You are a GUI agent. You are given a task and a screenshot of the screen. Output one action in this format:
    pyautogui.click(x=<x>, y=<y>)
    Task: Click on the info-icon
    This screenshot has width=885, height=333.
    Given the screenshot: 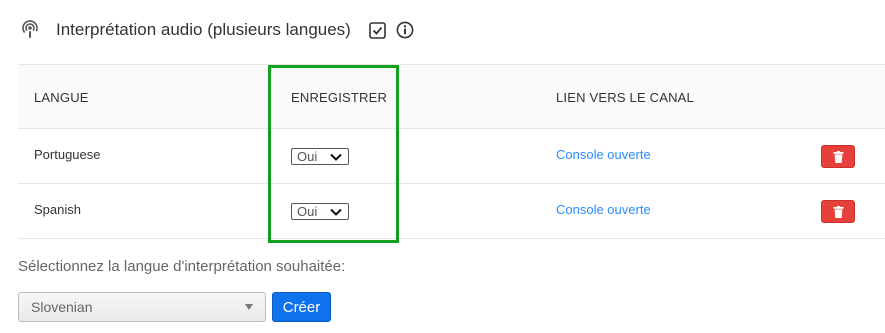 What is the action you would take?
    pyautogui.click(x=405, y=30)
    